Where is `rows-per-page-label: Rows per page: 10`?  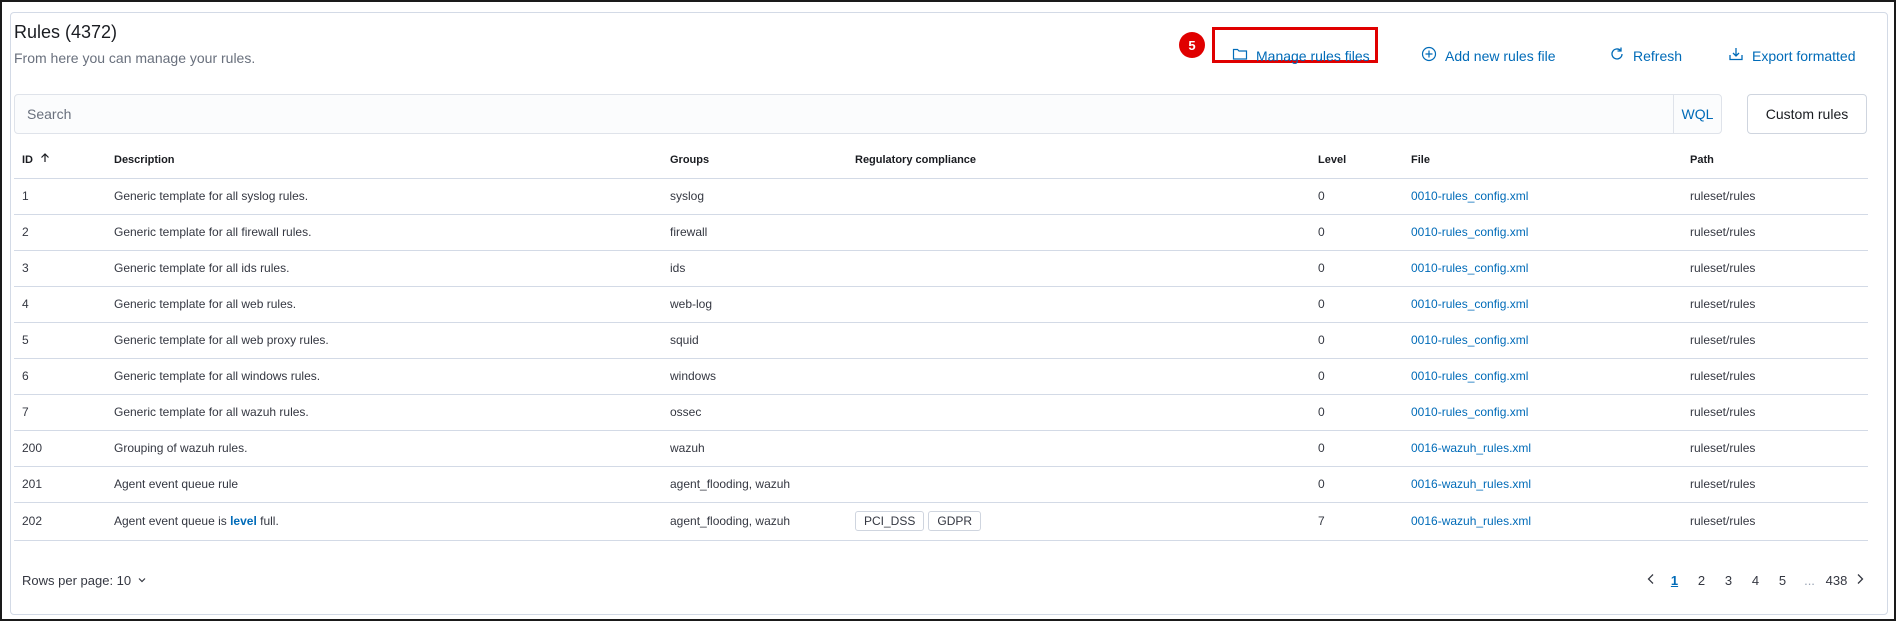 rows-per-page-label: Rows per page: 10 is located at coordinates (77, 580).